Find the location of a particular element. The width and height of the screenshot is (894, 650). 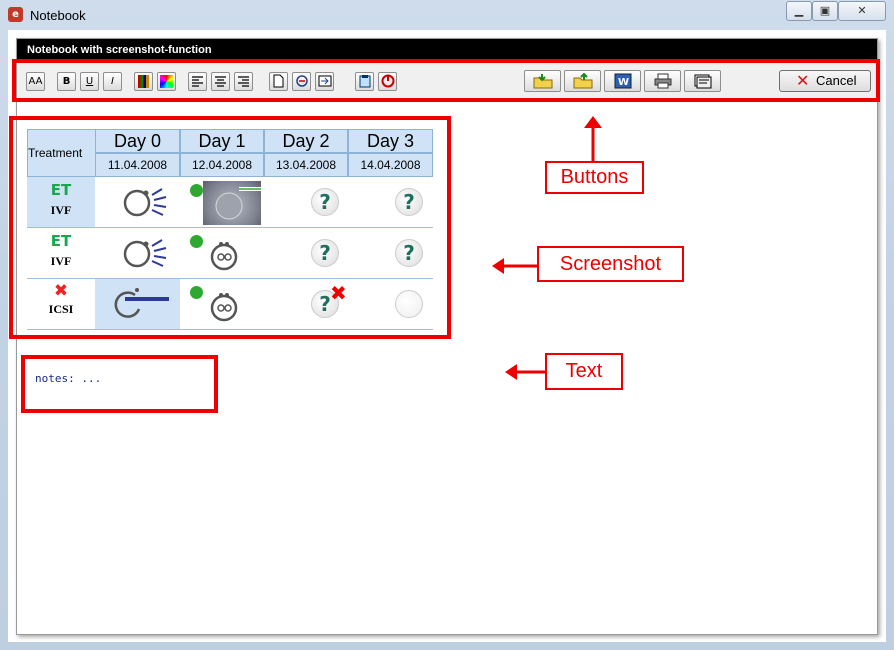

screenshot-callout: Screenshot is located at coordinates (610, 264).